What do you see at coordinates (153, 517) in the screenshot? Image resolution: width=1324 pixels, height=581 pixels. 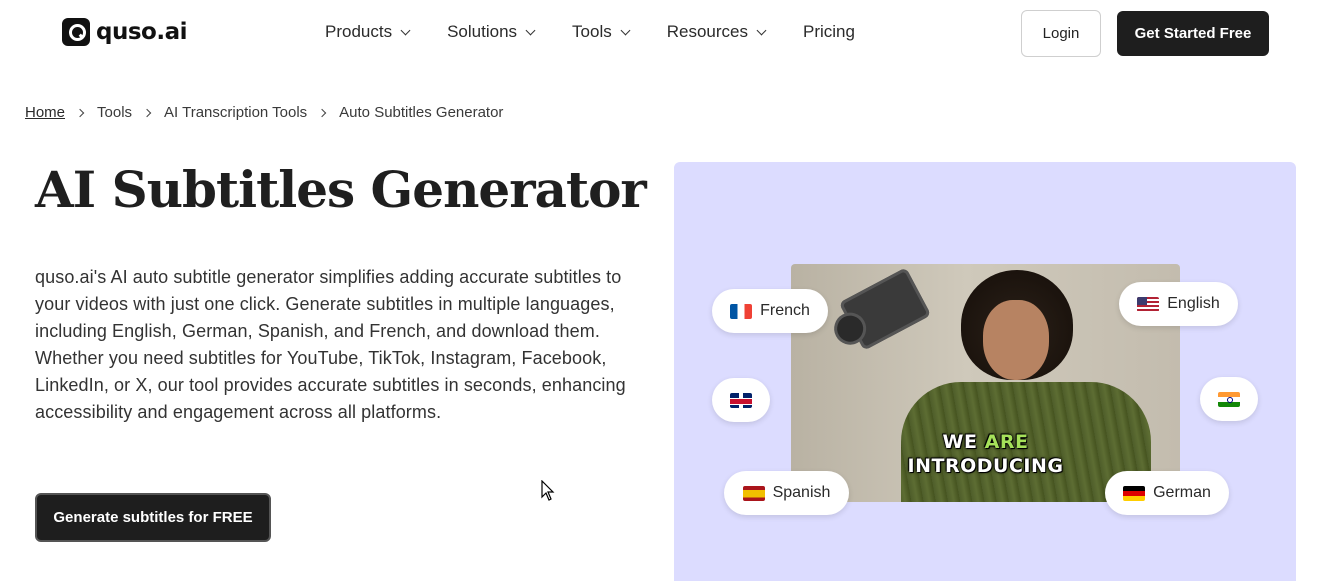 I see `generate-subtitles-button: Generate subtitles for FREE` at bounding box center [153, 517].